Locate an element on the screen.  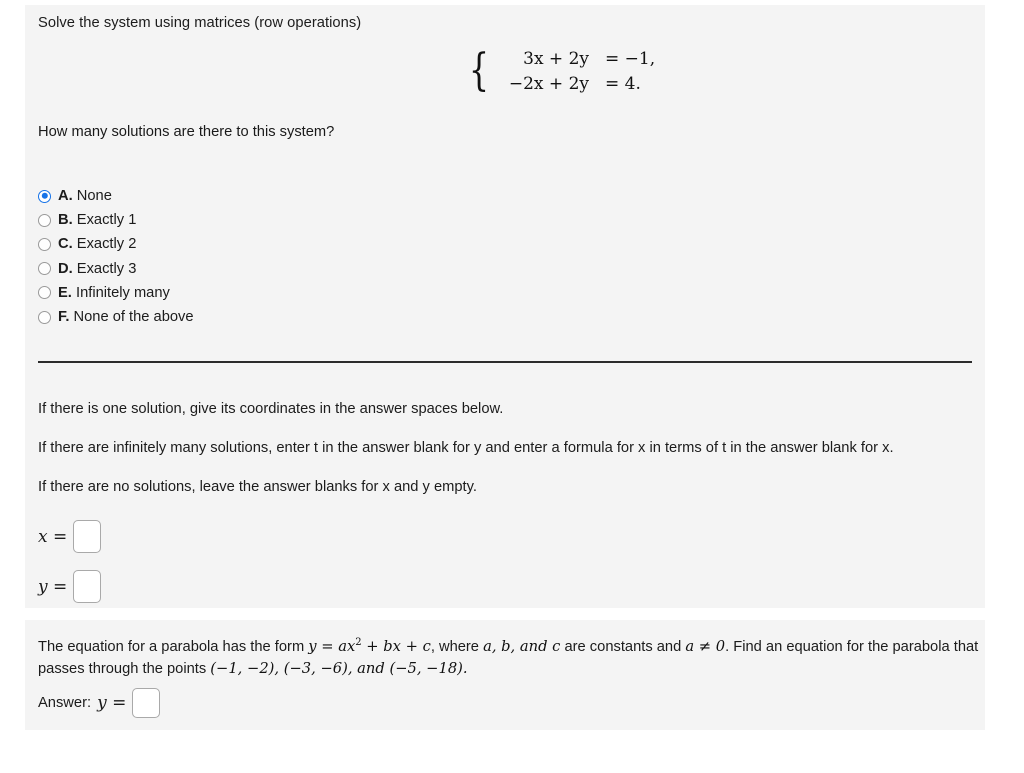
equation-rhs: = −1, is located at coordinates (630, 59).